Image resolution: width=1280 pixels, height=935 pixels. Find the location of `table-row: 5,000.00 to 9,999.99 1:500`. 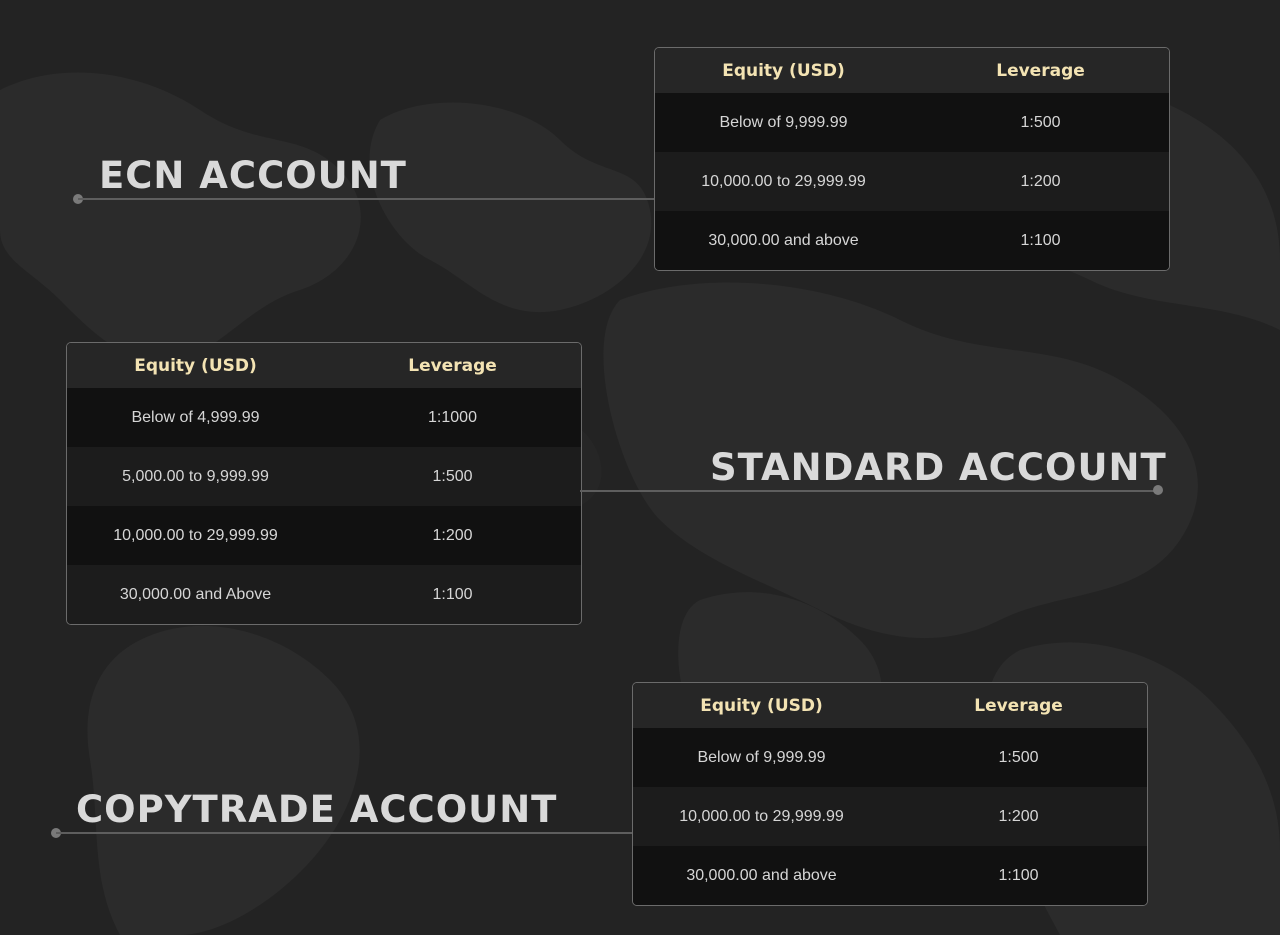

table-row: 5,000.00 to 9,999.99 1:500 is located at coordinates (324, 476).